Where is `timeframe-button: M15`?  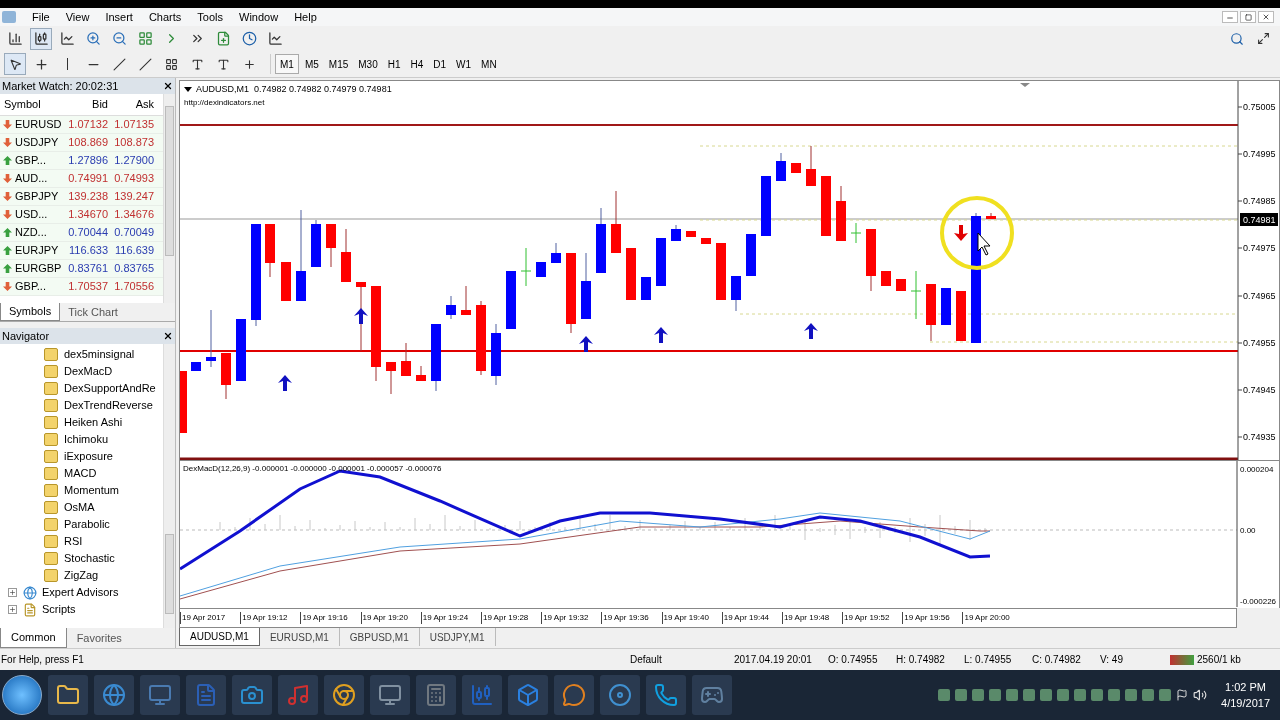
timeframe-button: M15 is located at coordinates (338, 64).